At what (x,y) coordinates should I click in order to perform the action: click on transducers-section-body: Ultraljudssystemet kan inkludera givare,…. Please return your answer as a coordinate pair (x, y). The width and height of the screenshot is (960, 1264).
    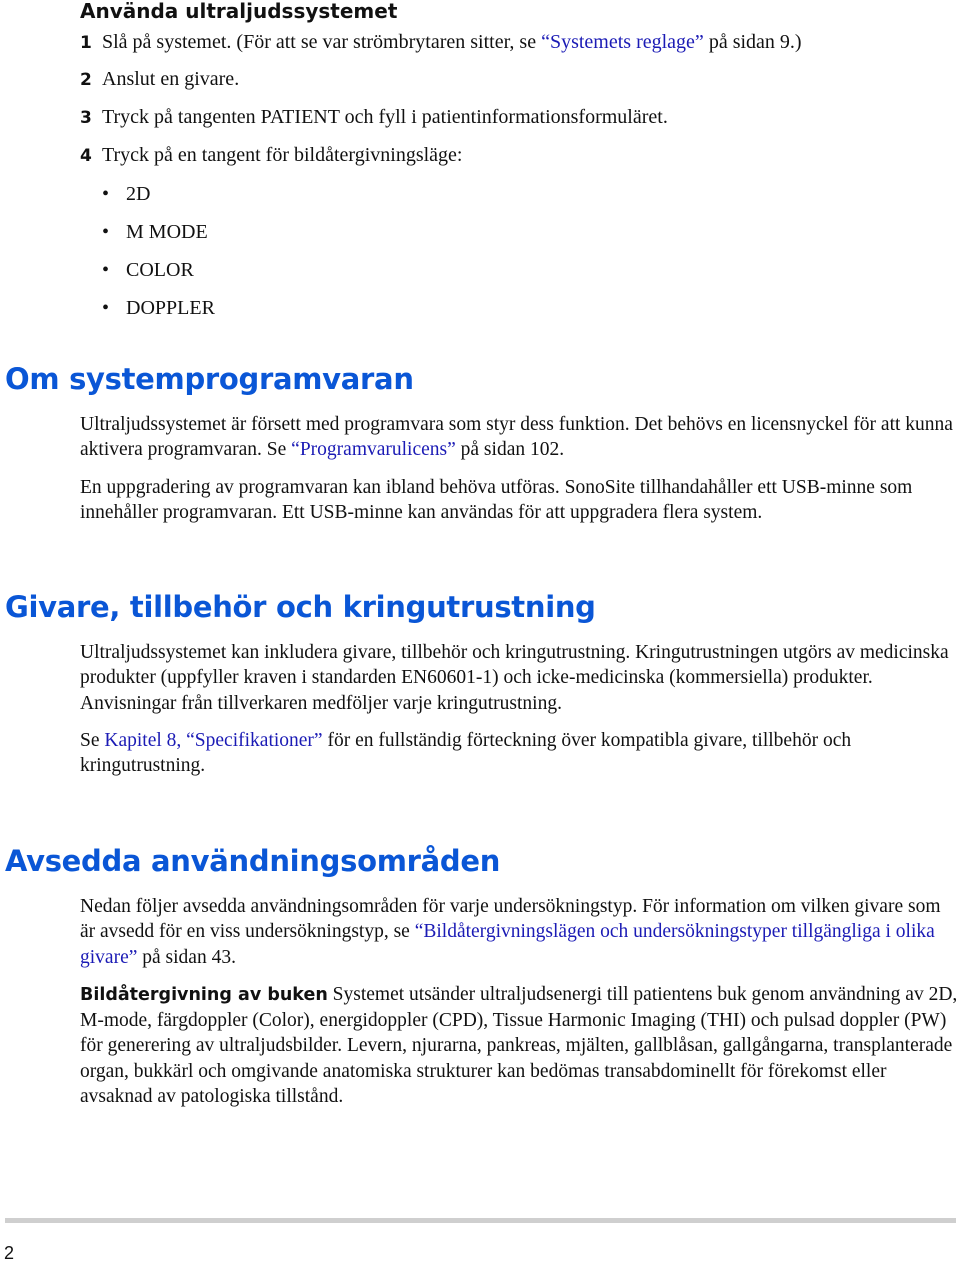
    Looking at the image, I should click on (520, 709).